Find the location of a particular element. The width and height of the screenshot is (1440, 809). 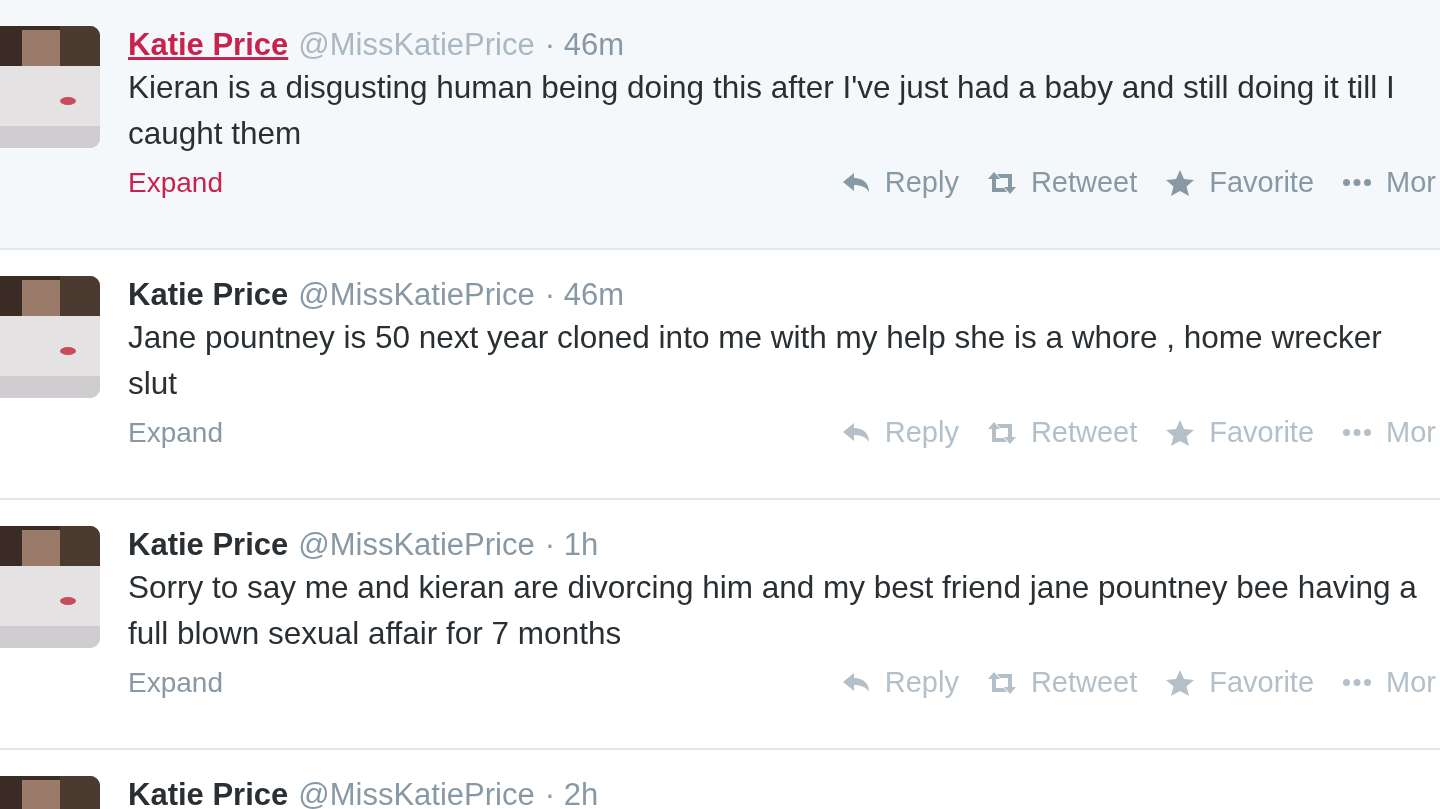

tweet-text: Kieran is a disgusting human being doing this after I've just had a baby and still doing it till I caught them is located at coordinates (762, 110).